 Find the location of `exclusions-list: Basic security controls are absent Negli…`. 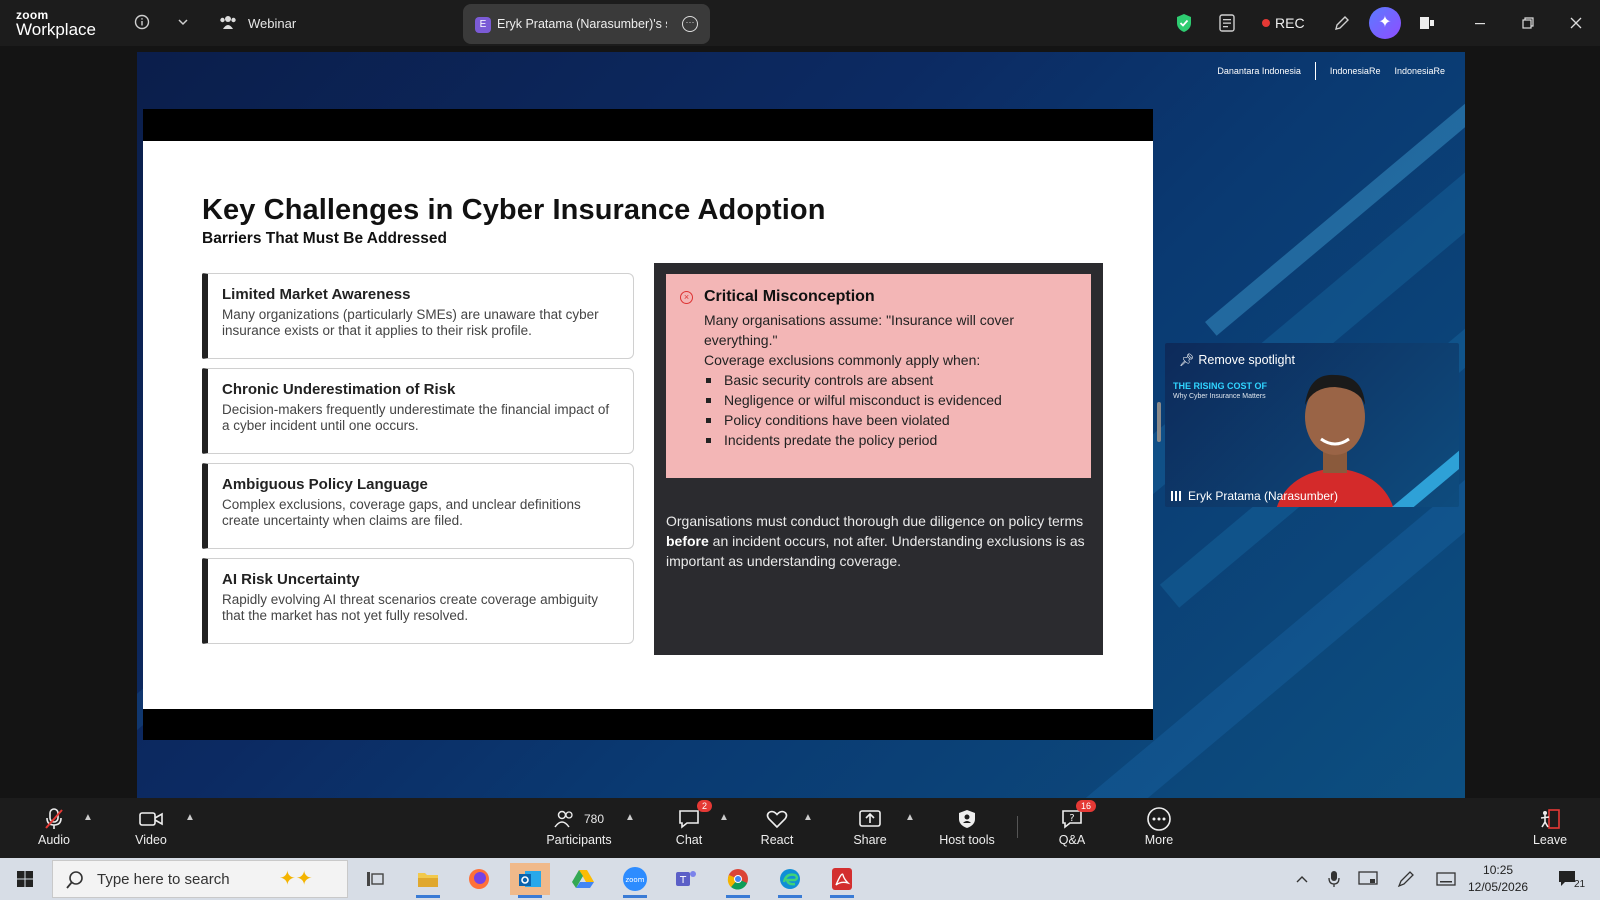

exclusions-list: Basic security controls are absent Negli… is located at coordinates (897, 410).